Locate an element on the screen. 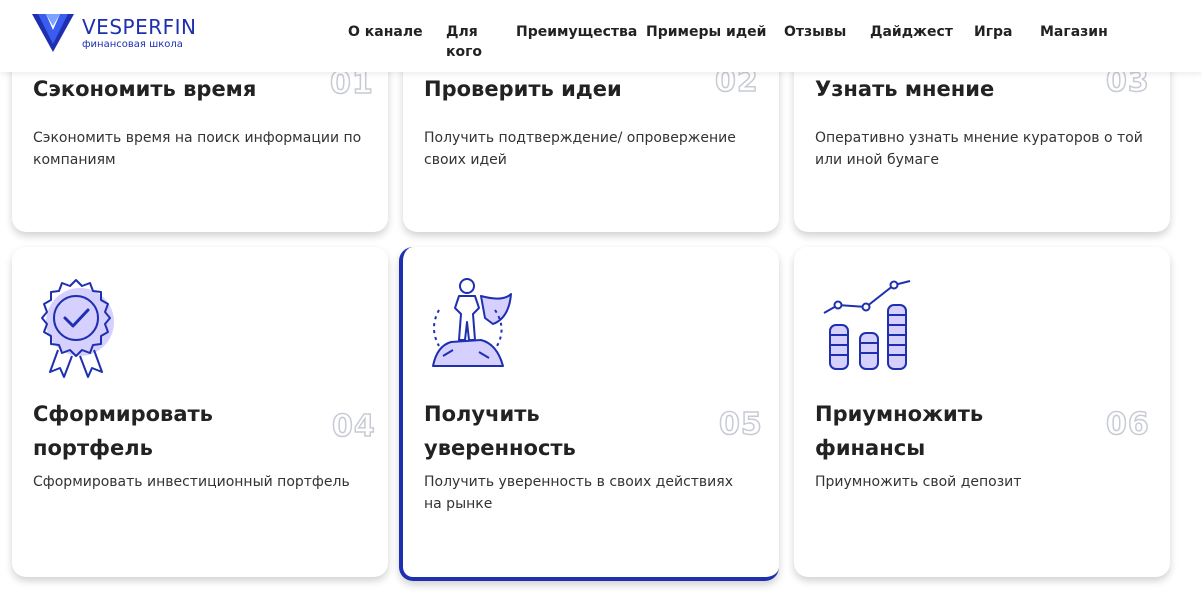 This screenshot has width=1202, height=600. hero-on-rock-icon is located at coordinates (472, 322).